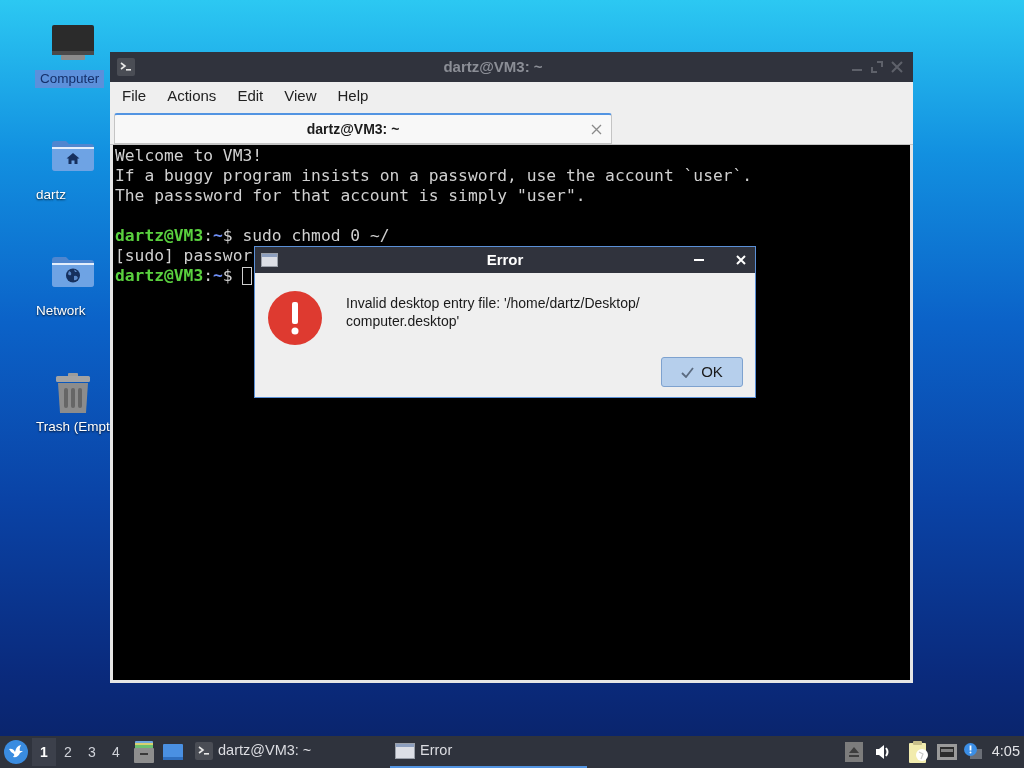 The image size is (1024, 768). I want to click on error-message: Invalid desktop entry file: '/home/dartz/Desktop/ computer.desktop', so click(493, 312).